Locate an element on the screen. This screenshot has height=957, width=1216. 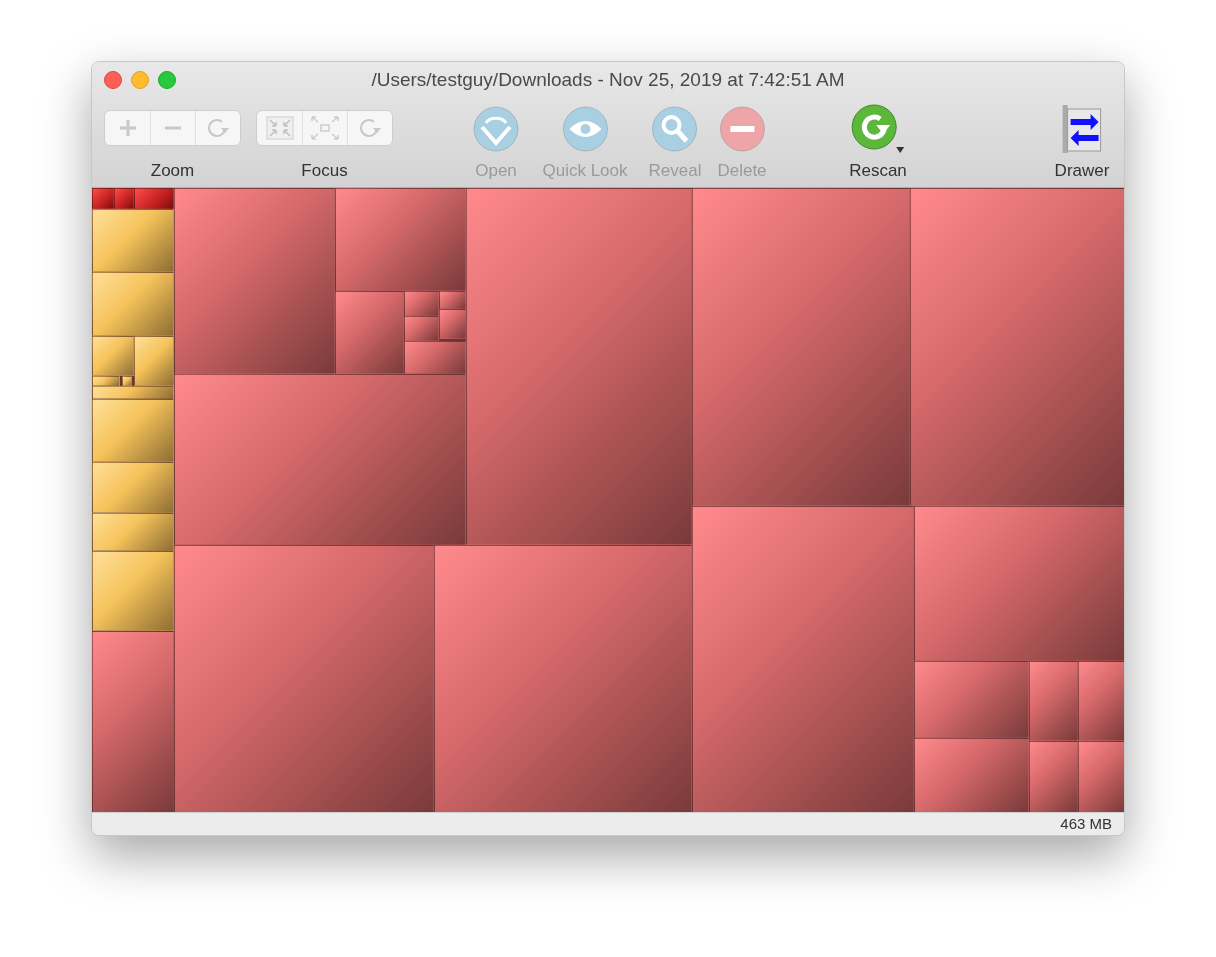
rescan-button: Rescan is located at coordinates (878, 143).